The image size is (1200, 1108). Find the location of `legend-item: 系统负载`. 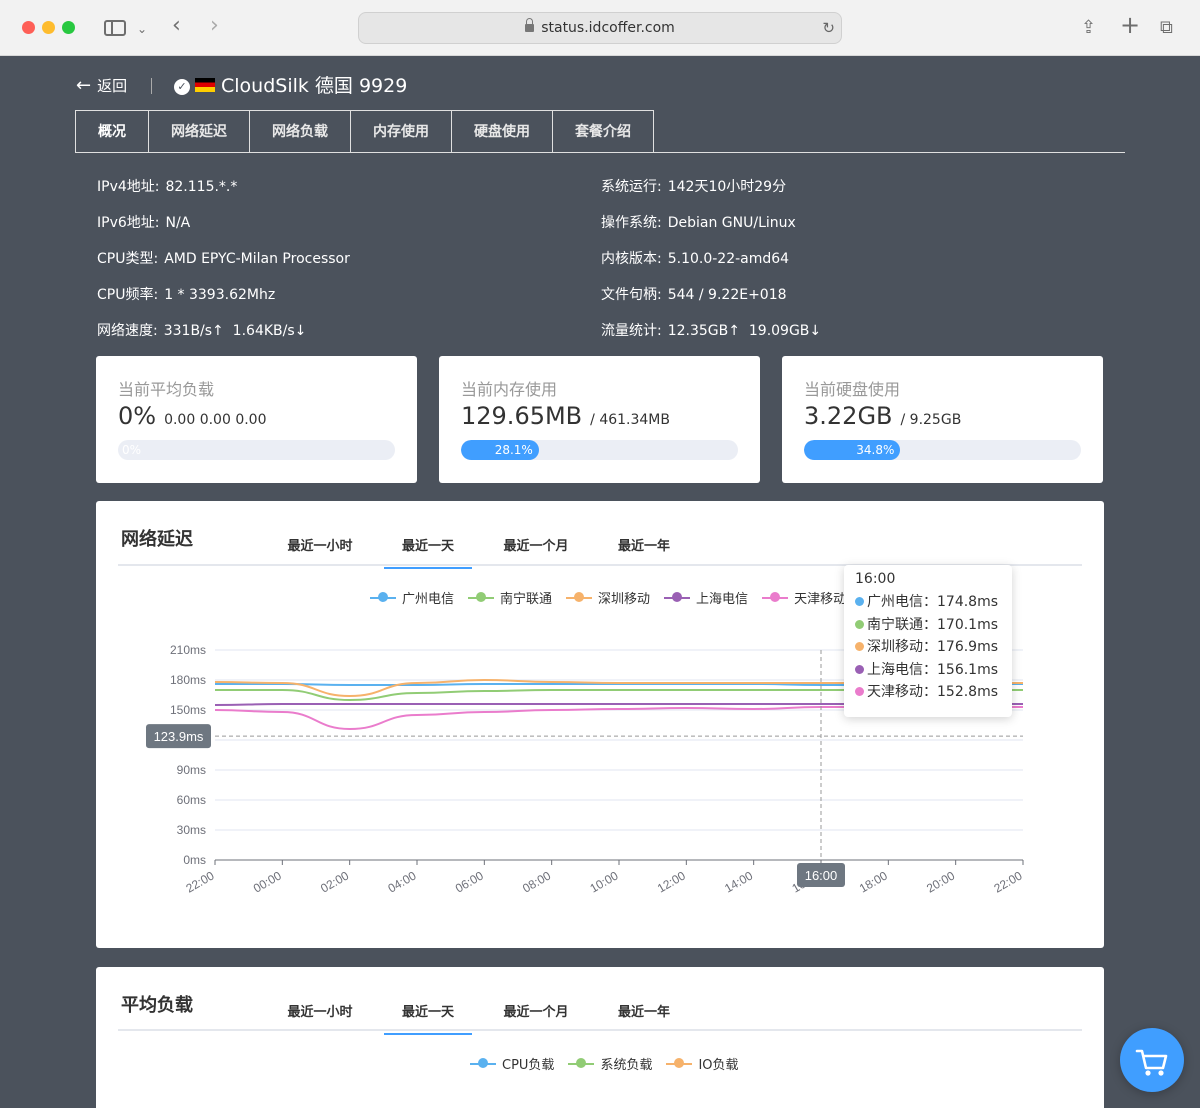

legend-item: 系统负载 is located at coordinates (610, 1063).